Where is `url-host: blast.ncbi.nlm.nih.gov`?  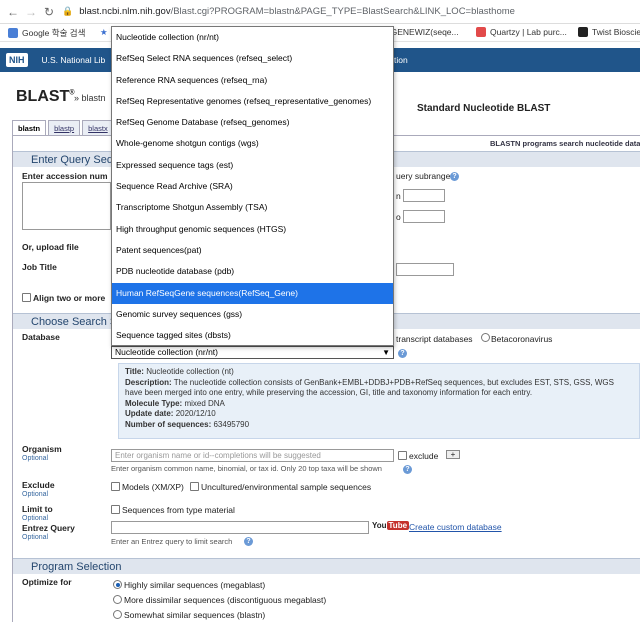
url-host: blast.ncbi.nlm.nih.gov is located at coordinates (125, 11).